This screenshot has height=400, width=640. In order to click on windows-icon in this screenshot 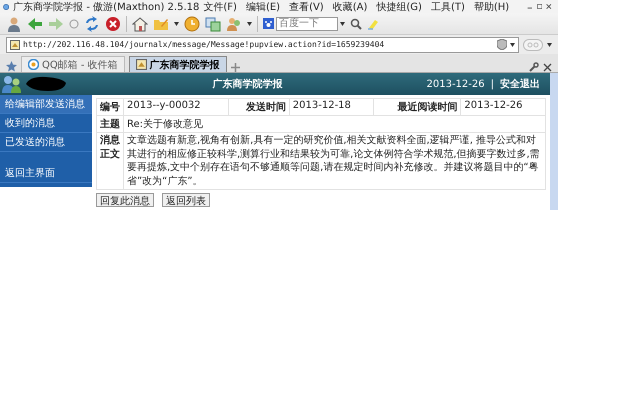, I will do `click(213, 24)`.